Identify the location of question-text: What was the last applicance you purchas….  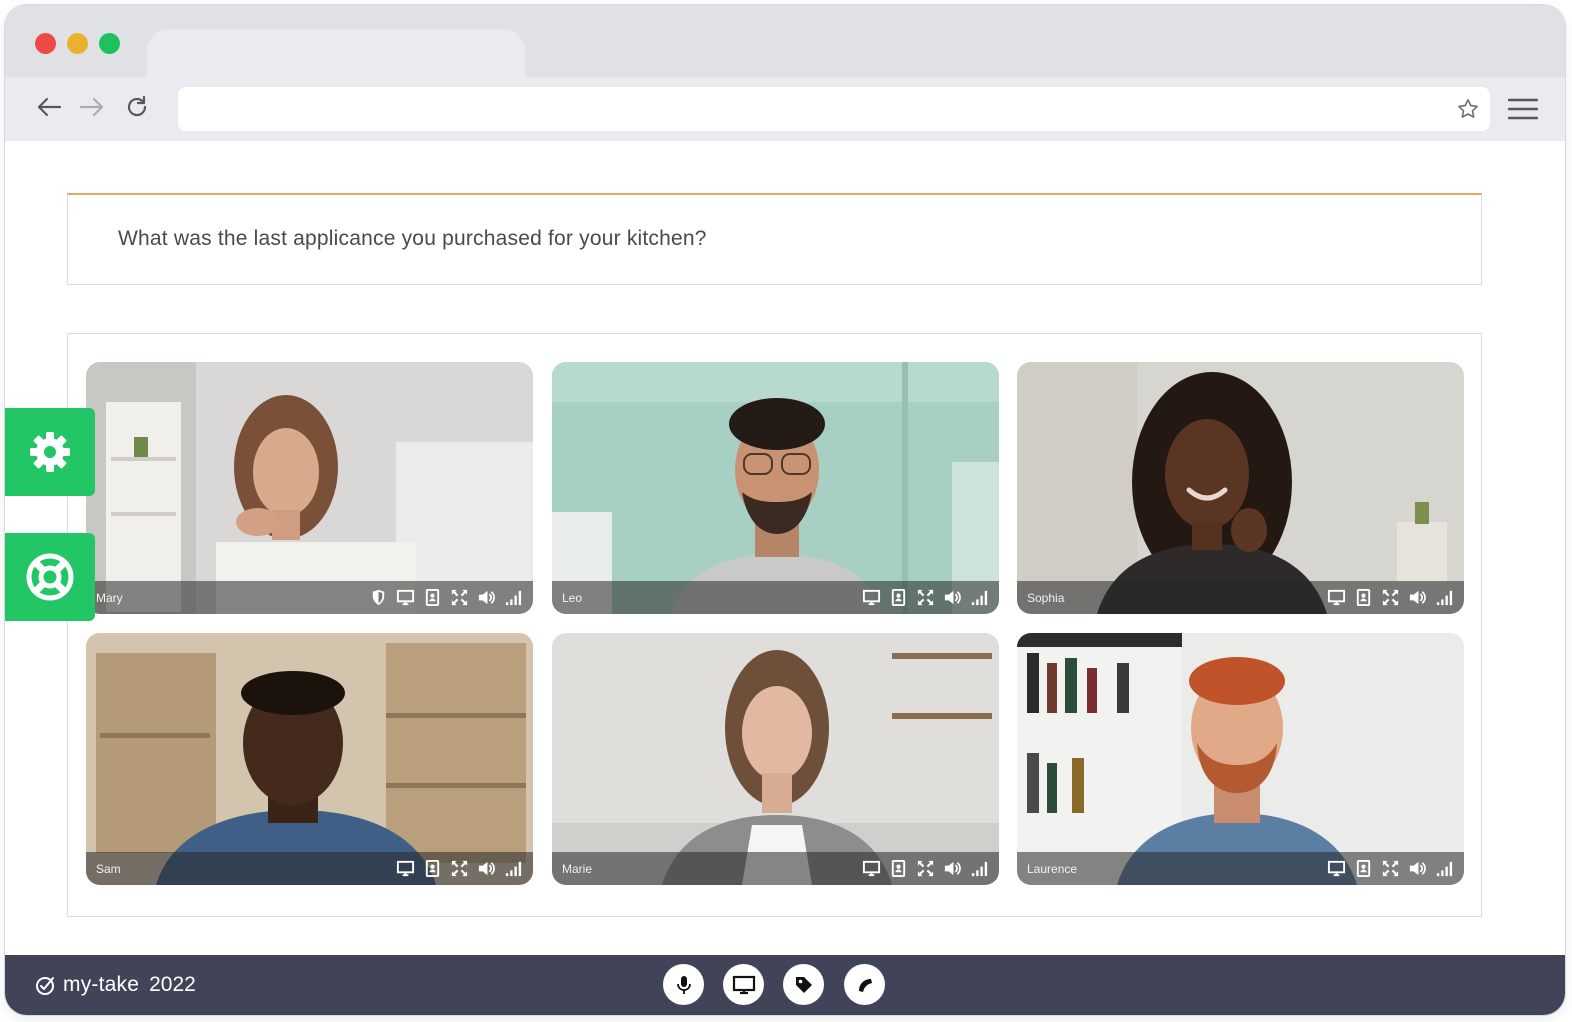
(412, 238).